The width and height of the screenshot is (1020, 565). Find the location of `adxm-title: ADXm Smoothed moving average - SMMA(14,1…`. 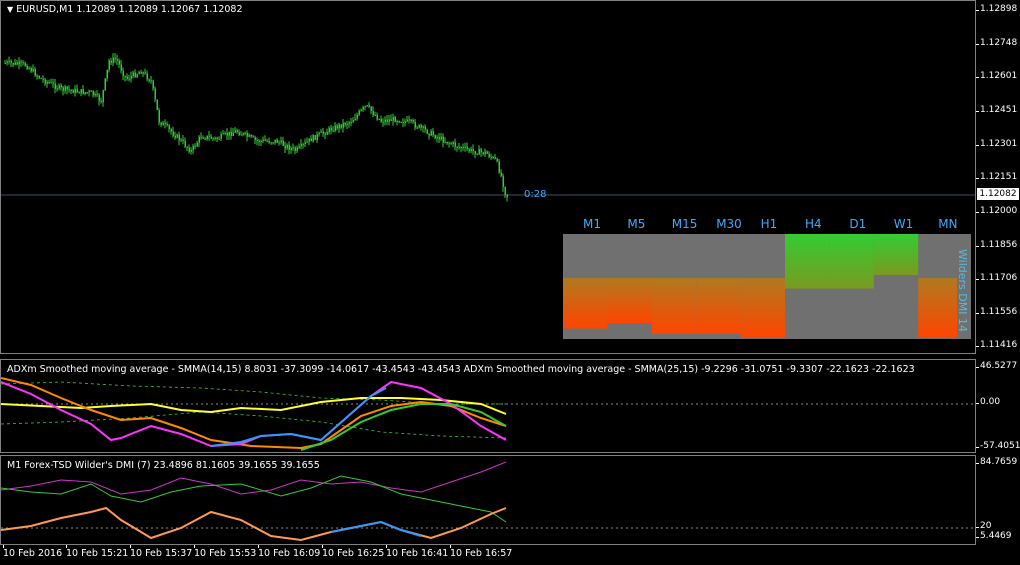

adxm-title: ADXm Smoothed moving average - SMMA(14,1… is located at coordinates (461, 369).